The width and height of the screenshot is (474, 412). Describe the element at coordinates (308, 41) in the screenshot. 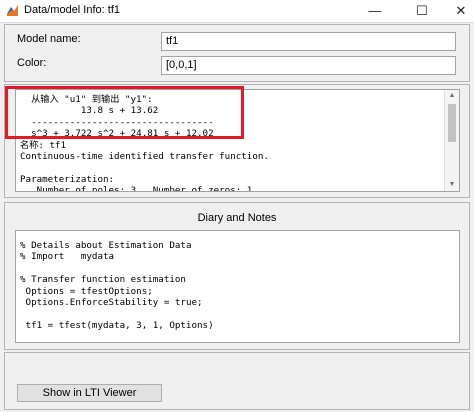

I see `model-name-field: tf1` at that location.